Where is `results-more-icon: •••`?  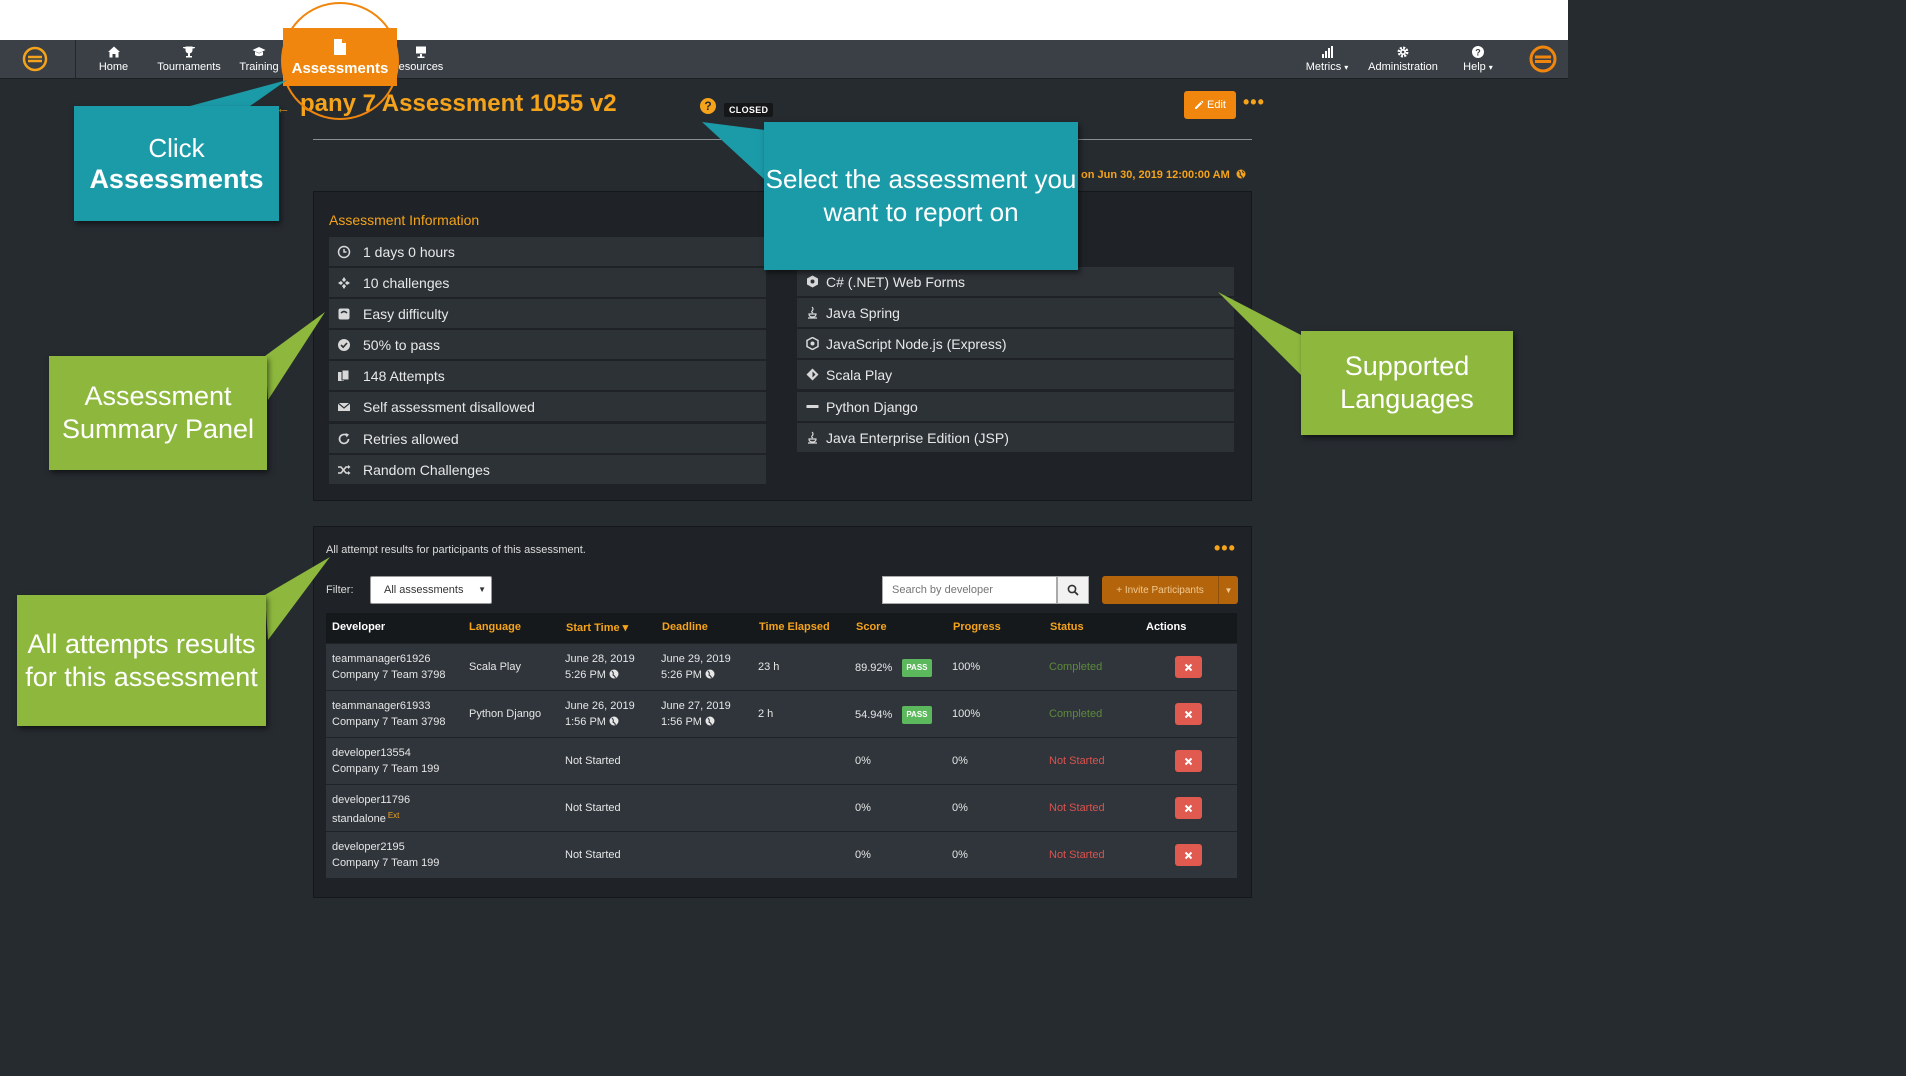 results-more-icon: ••• is located at coordinates (1225, 548).